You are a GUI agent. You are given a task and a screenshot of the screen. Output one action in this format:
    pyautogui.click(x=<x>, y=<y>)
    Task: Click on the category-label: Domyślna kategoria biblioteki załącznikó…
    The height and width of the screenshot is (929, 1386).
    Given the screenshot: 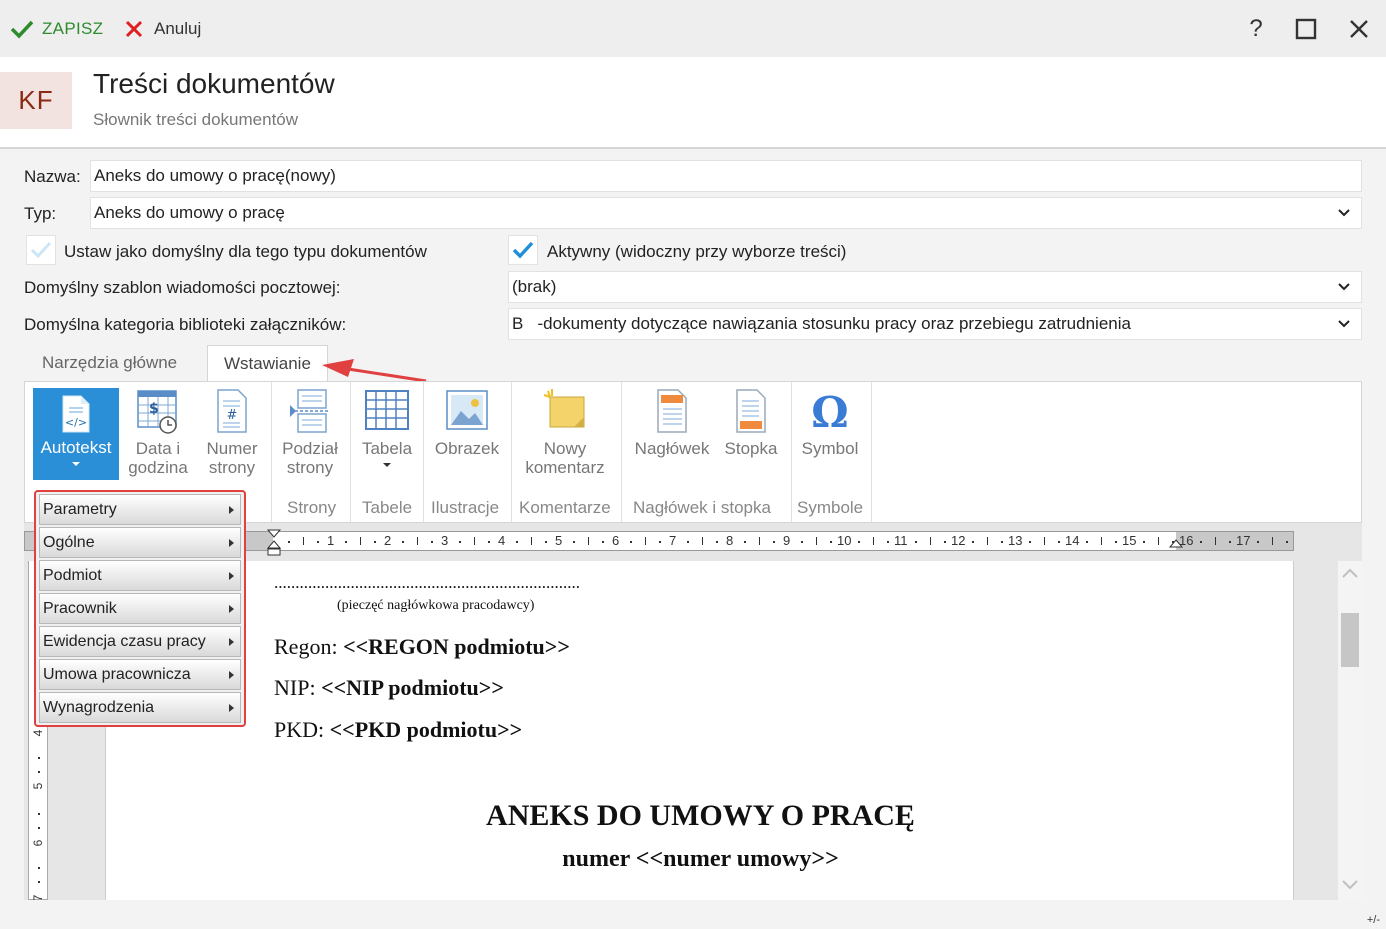 What is the action you would take?
    pyautogui.click(x=185, y=324)
    